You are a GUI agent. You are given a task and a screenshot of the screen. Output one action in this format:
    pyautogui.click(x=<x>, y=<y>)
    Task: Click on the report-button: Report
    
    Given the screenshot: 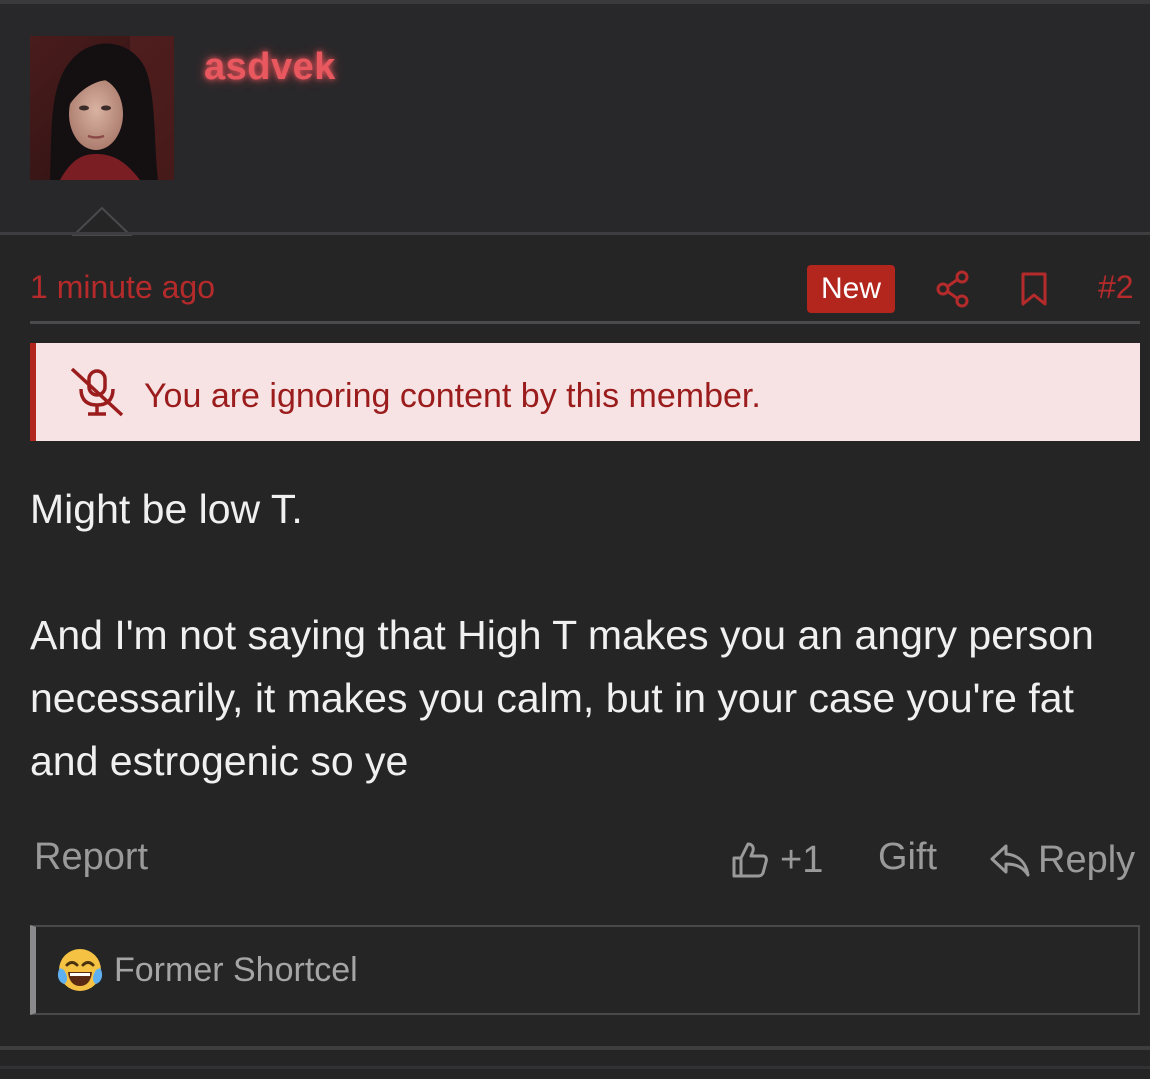 What is the action you would take?
    pyautogui.click(x=91, y=857)
    